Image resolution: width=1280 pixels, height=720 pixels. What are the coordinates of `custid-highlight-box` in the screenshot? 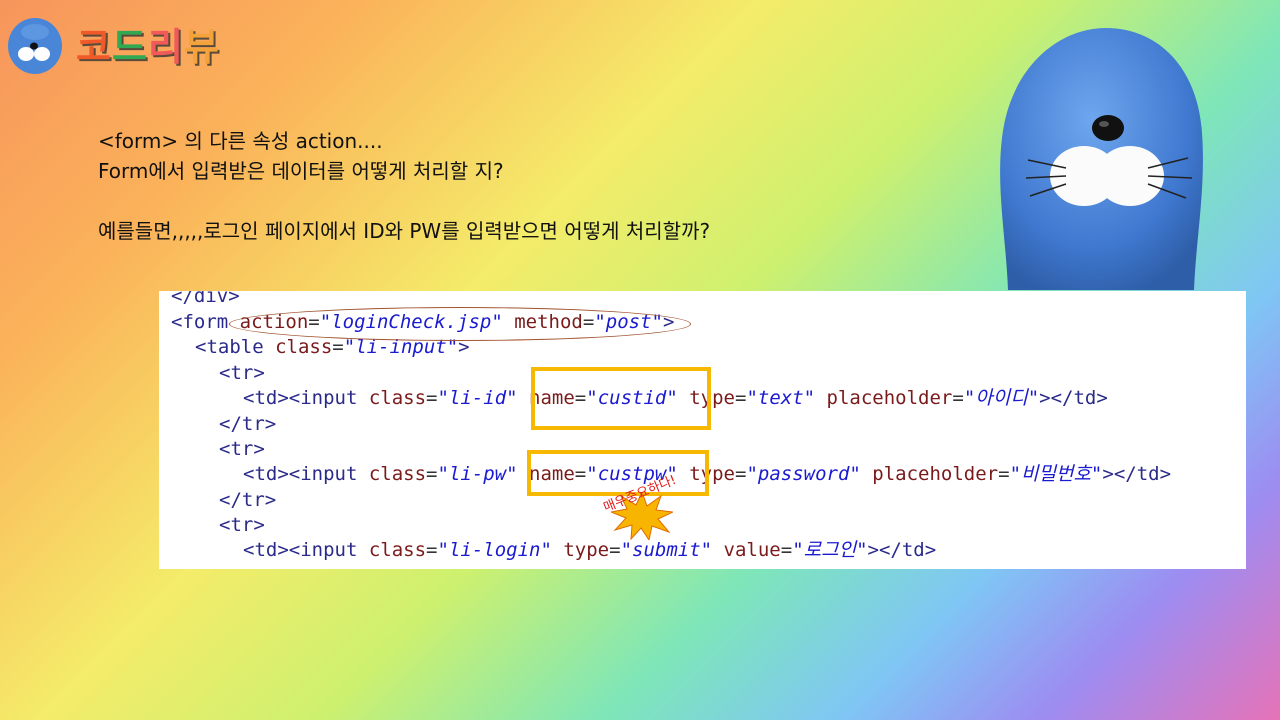 It's located at (621, 398).